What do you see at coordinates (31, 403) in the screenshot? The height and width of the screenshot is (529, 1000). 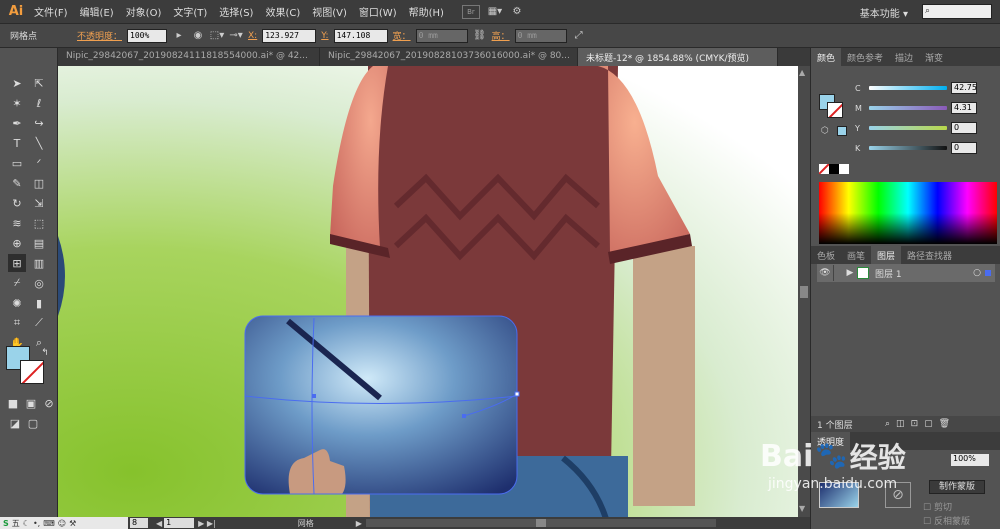 I see `gradient-mode-icon: ▣` at bounding box center [31, 403].